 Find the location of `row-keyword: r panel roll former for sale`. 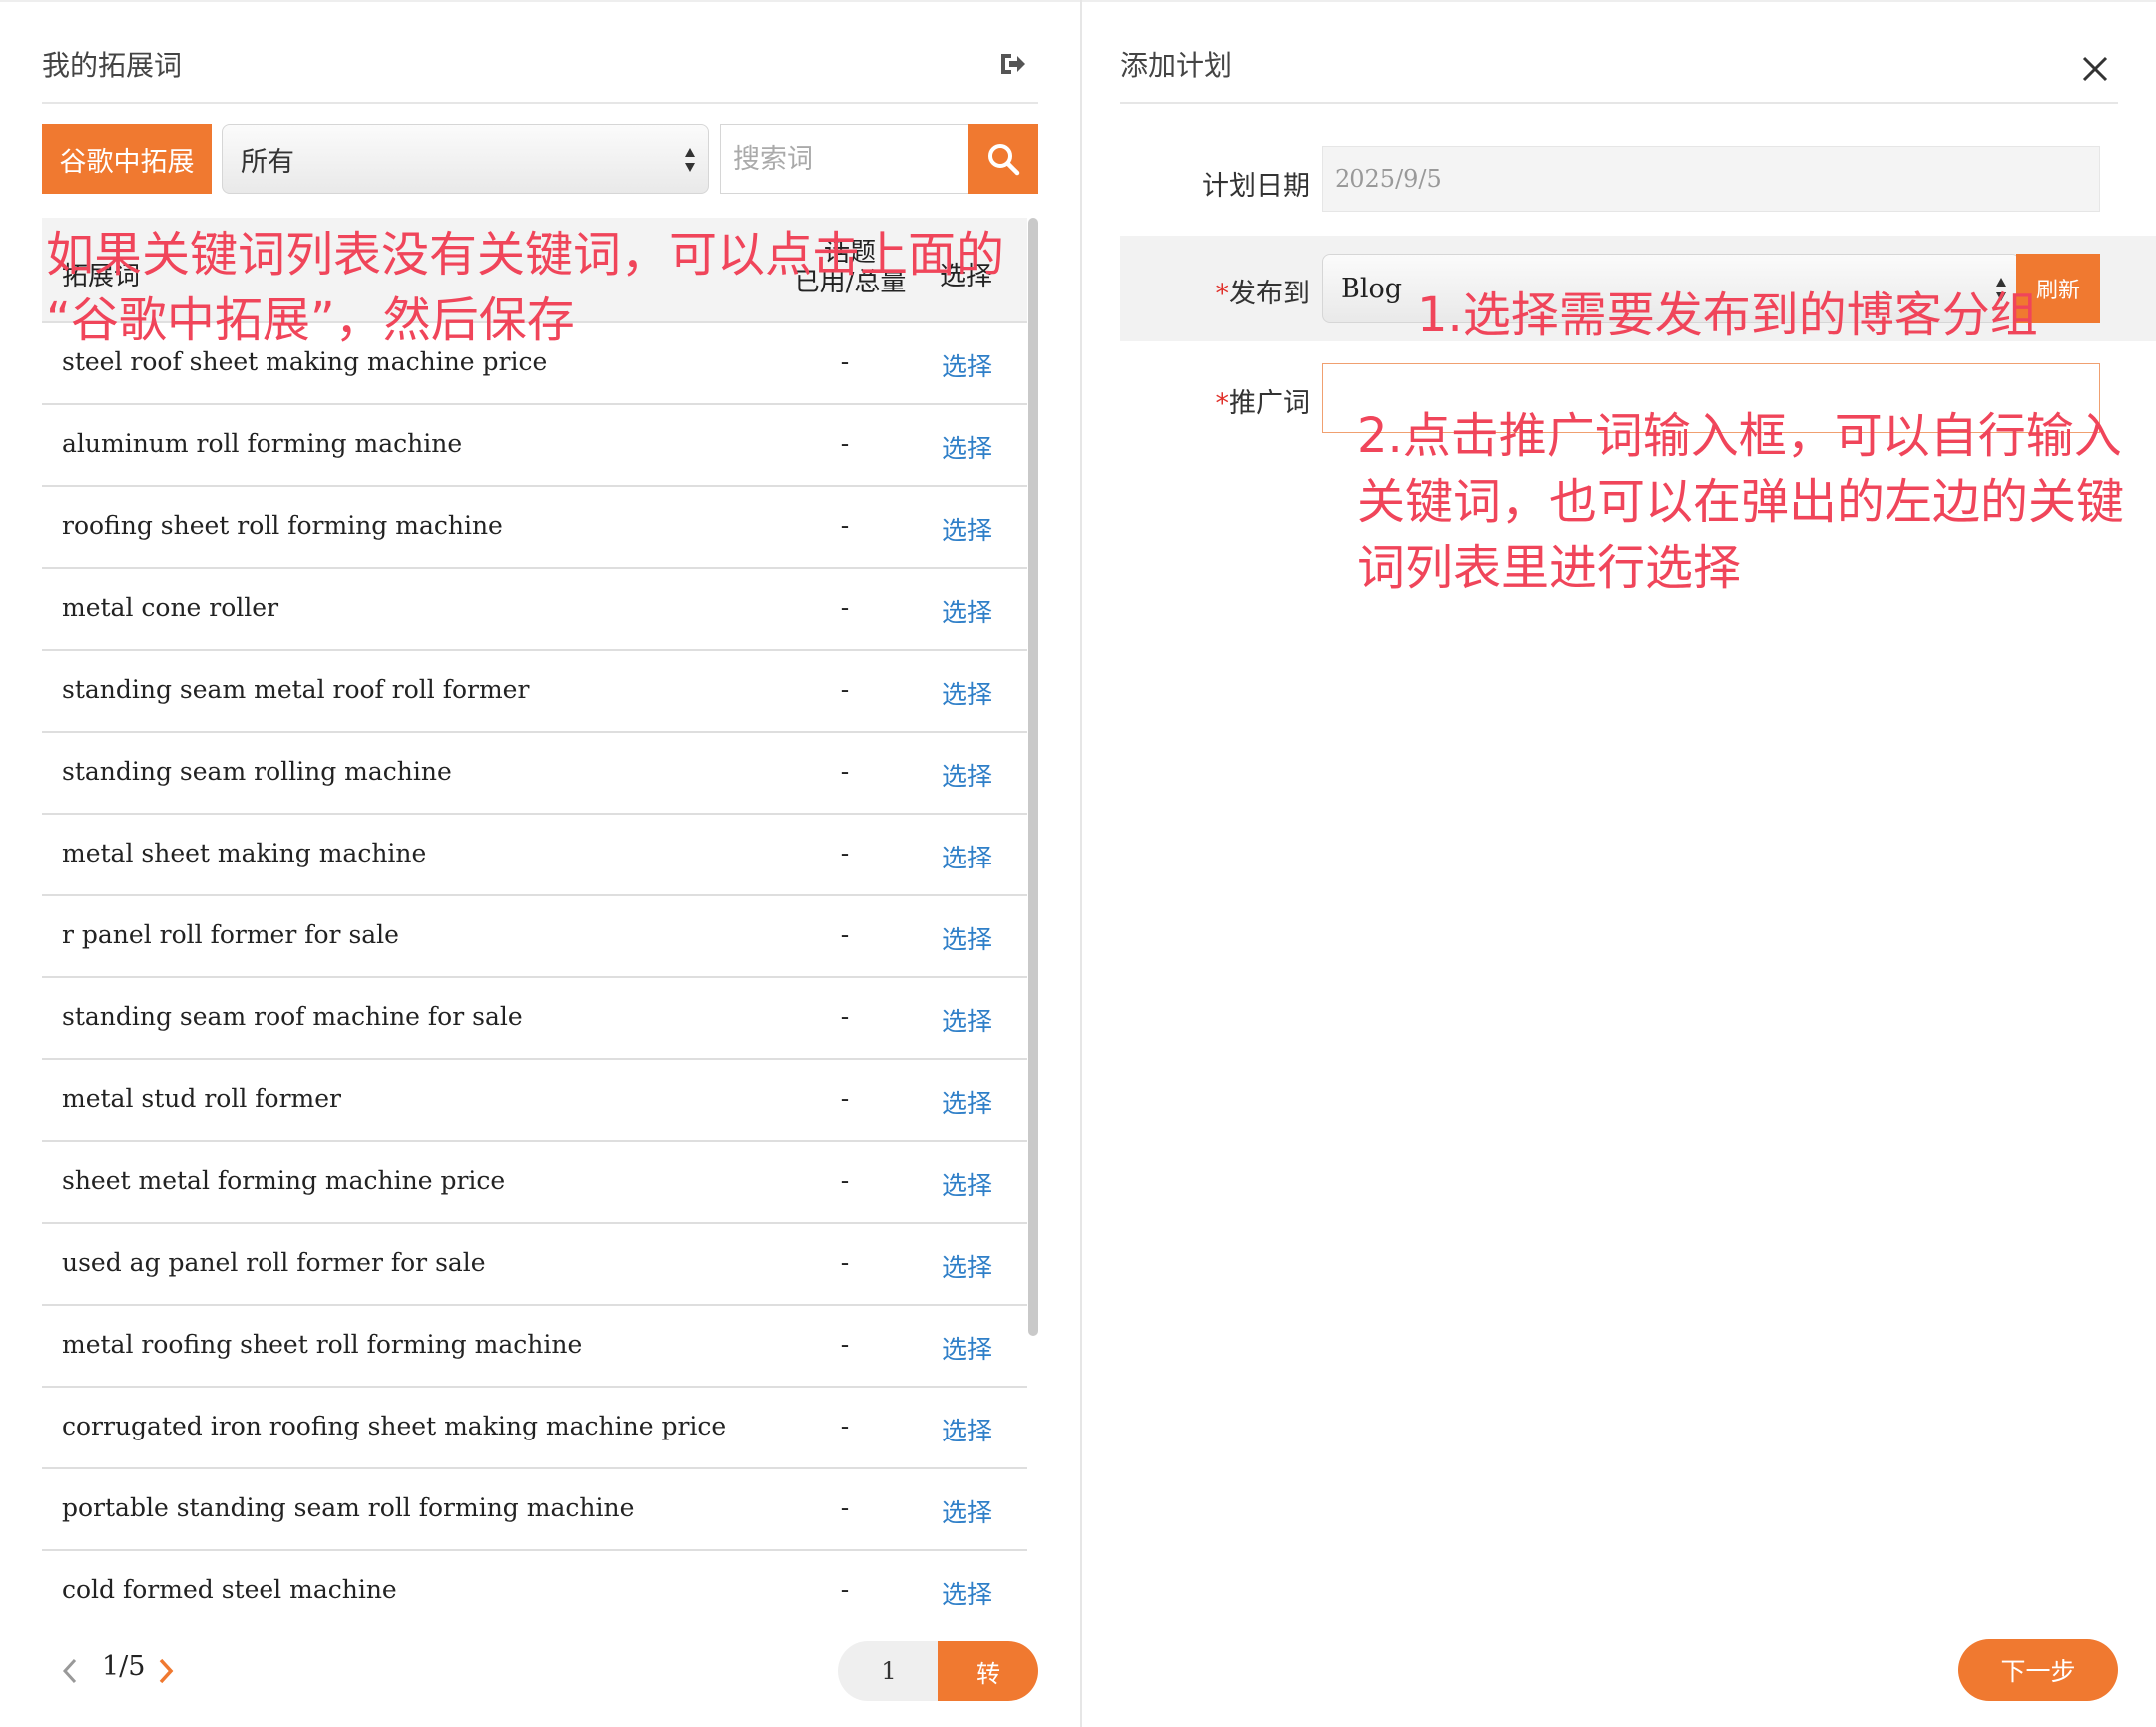

row-keyword: r panel roll former for sale is located at coordinates (230, 934).